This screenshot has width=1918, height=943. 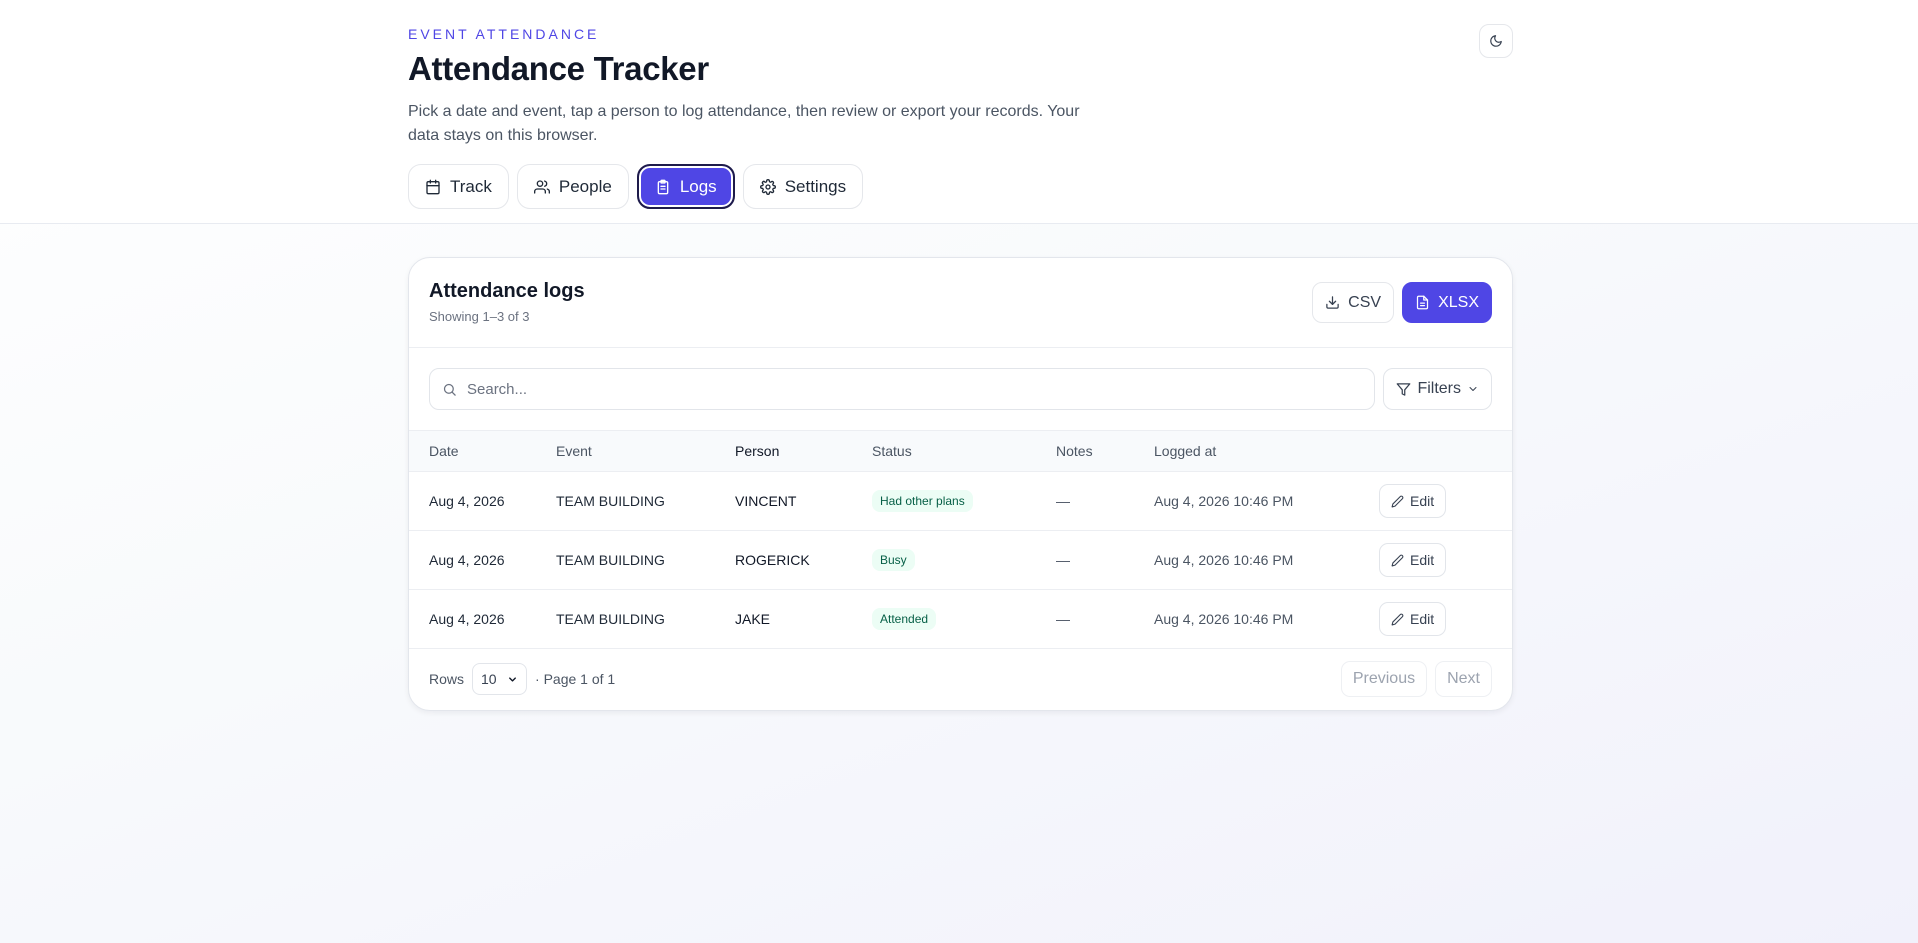 I want to click on export-xlsx-button: XLSX, so click(x=1447, y=302).